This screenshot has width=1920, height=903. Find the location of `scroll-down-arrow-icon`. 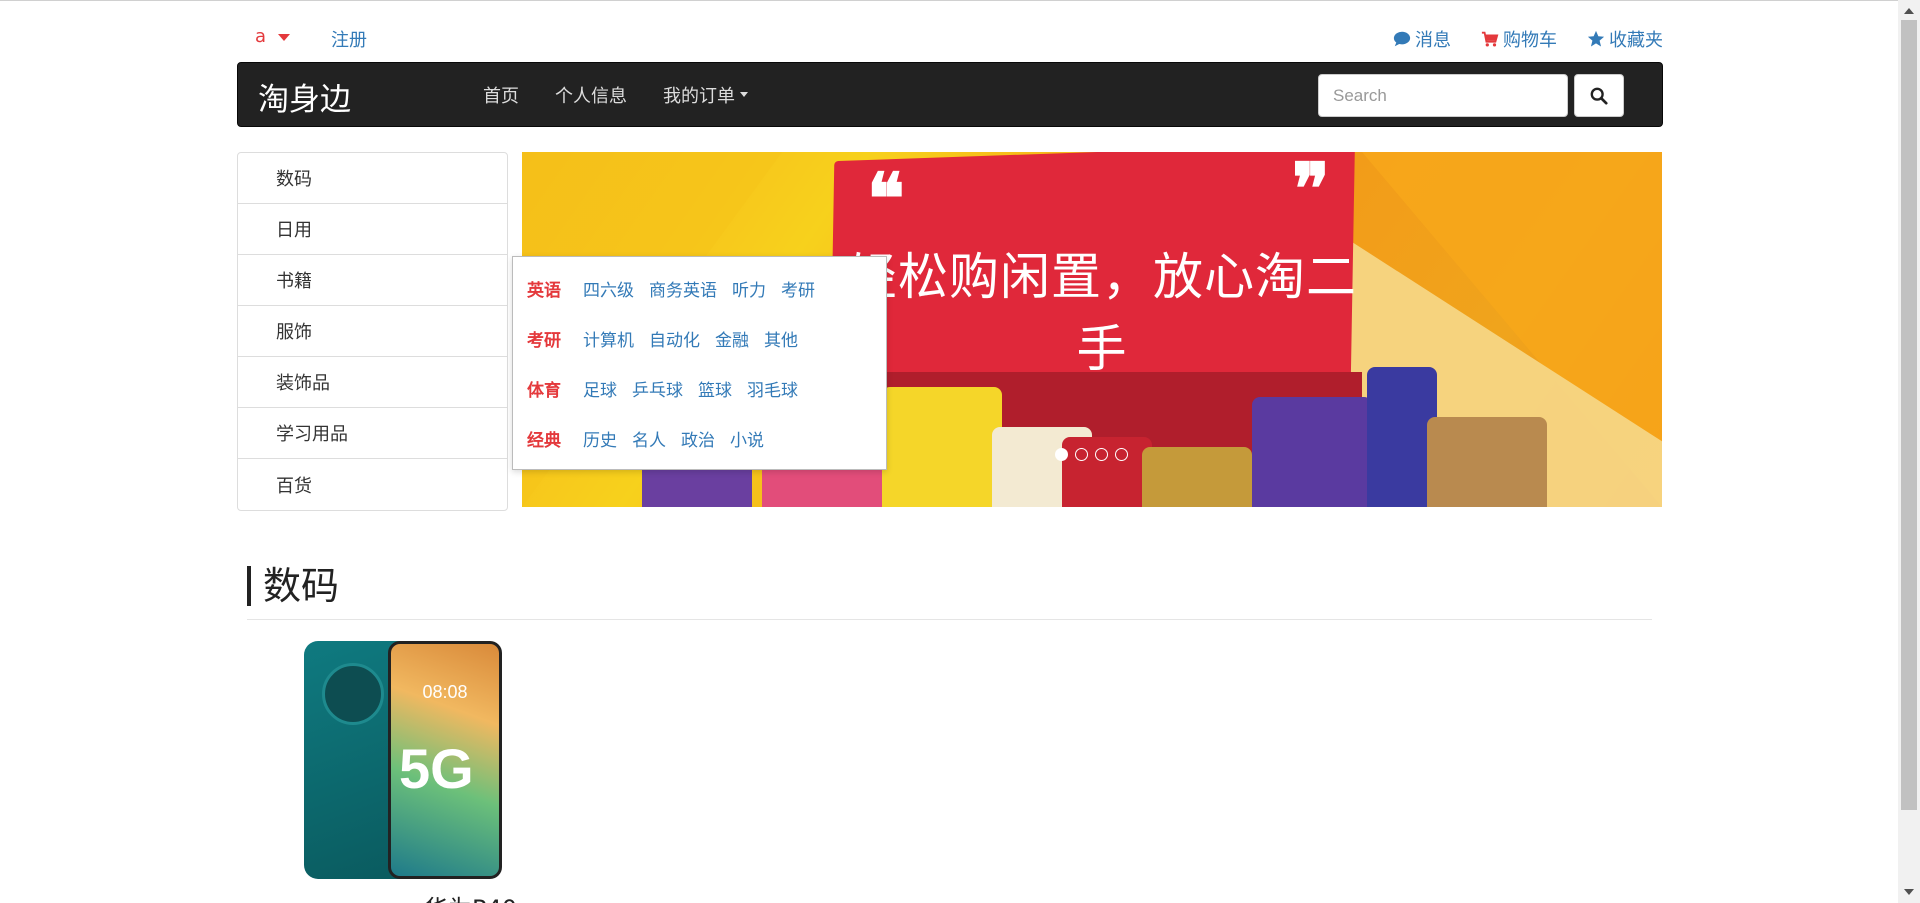

scroll-down-arrow-icon is located at coordinates (1909, 892).